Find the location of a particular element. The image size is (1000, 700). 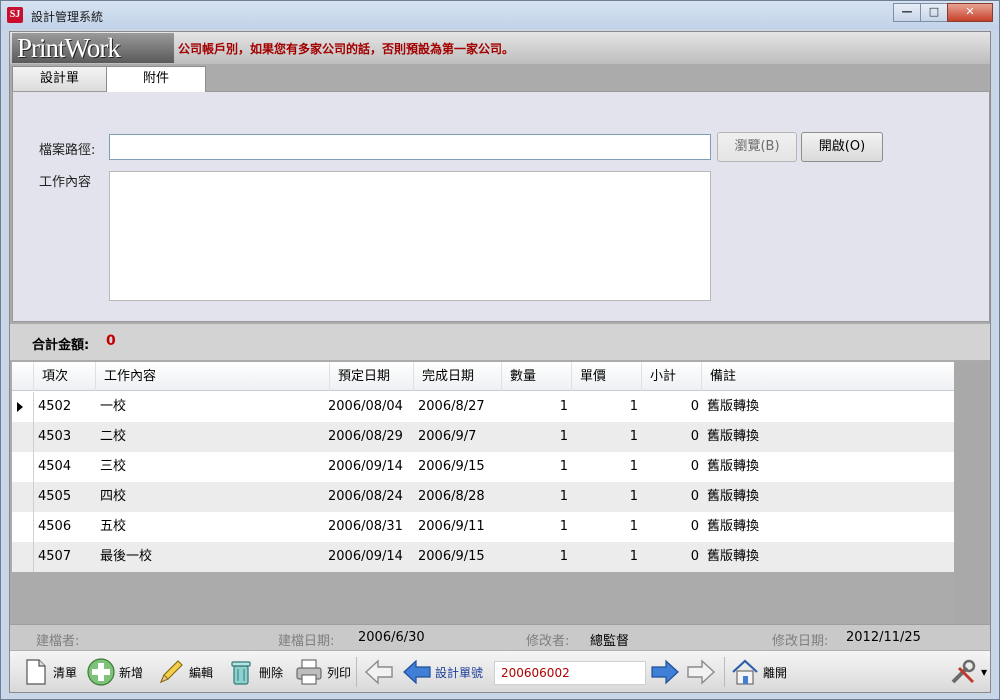

table-row: 4505 四校 2006/08/24 2006/8/28 1 1 0 舊版轉換 is located at coordinates (483, 497).